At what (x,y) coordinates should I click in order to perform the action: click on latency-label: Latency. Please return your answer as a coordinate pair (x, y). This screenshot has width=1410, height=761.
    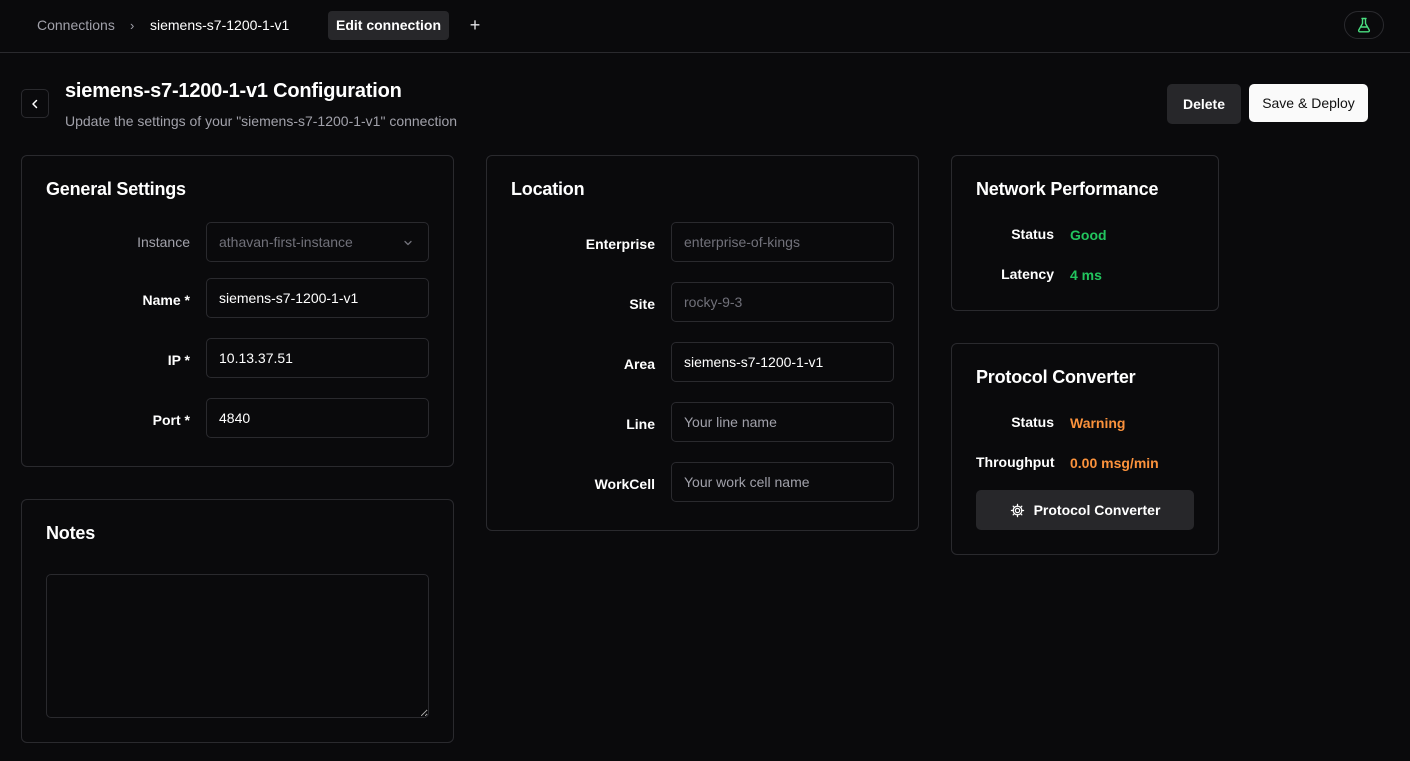
    Looking at the image, I should click on (1027, 274).